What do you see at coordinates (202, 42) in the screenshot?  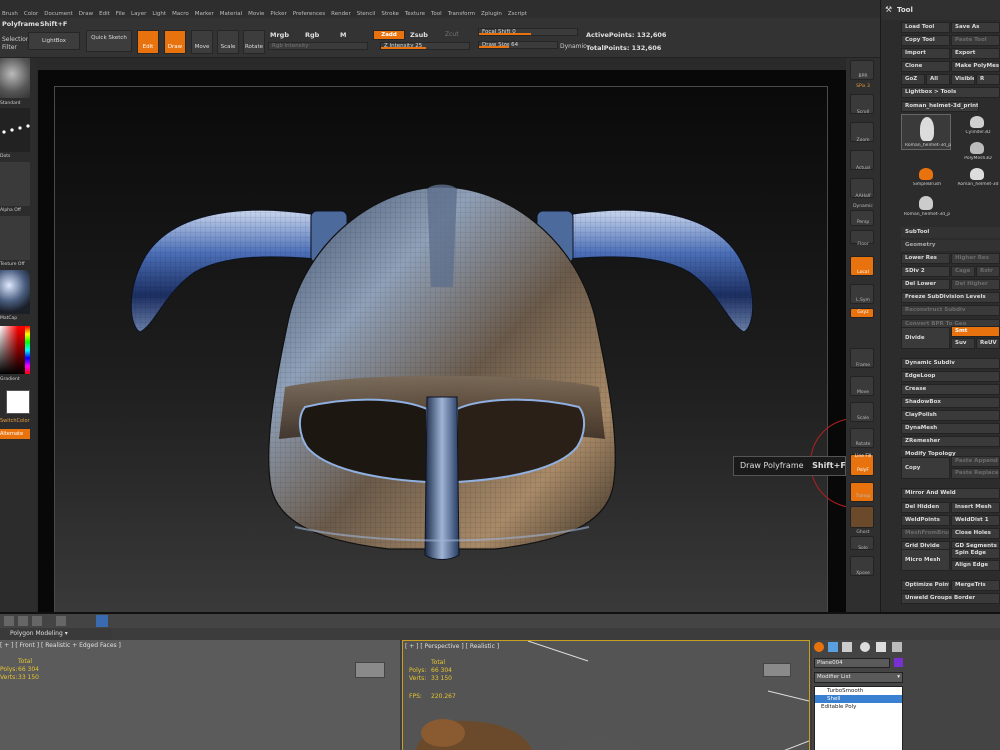 I see `move-button: Move` at bounding box center [202, 42].